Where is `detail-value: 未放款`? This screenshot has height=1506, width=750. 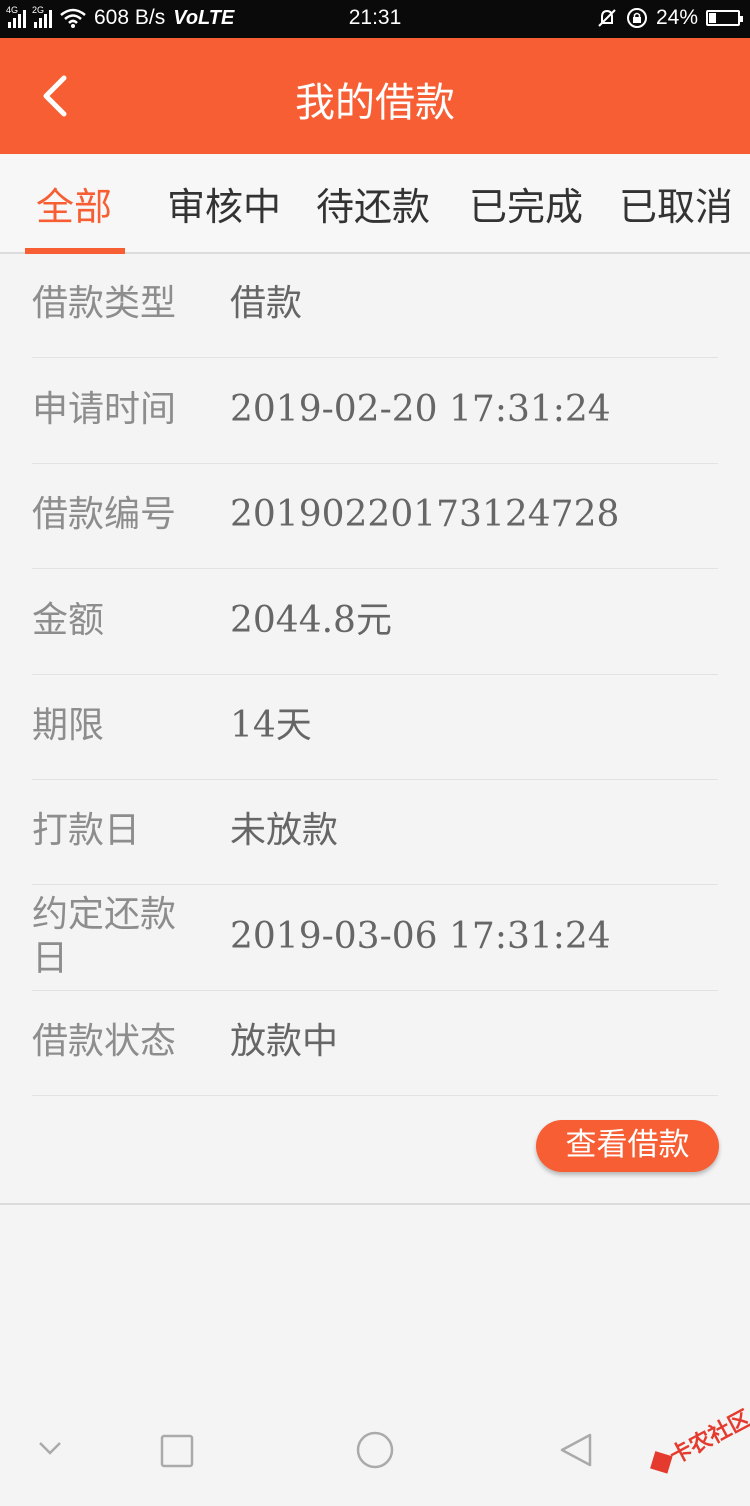
detail-value: 未放款 is located at coordinates (284, 830).